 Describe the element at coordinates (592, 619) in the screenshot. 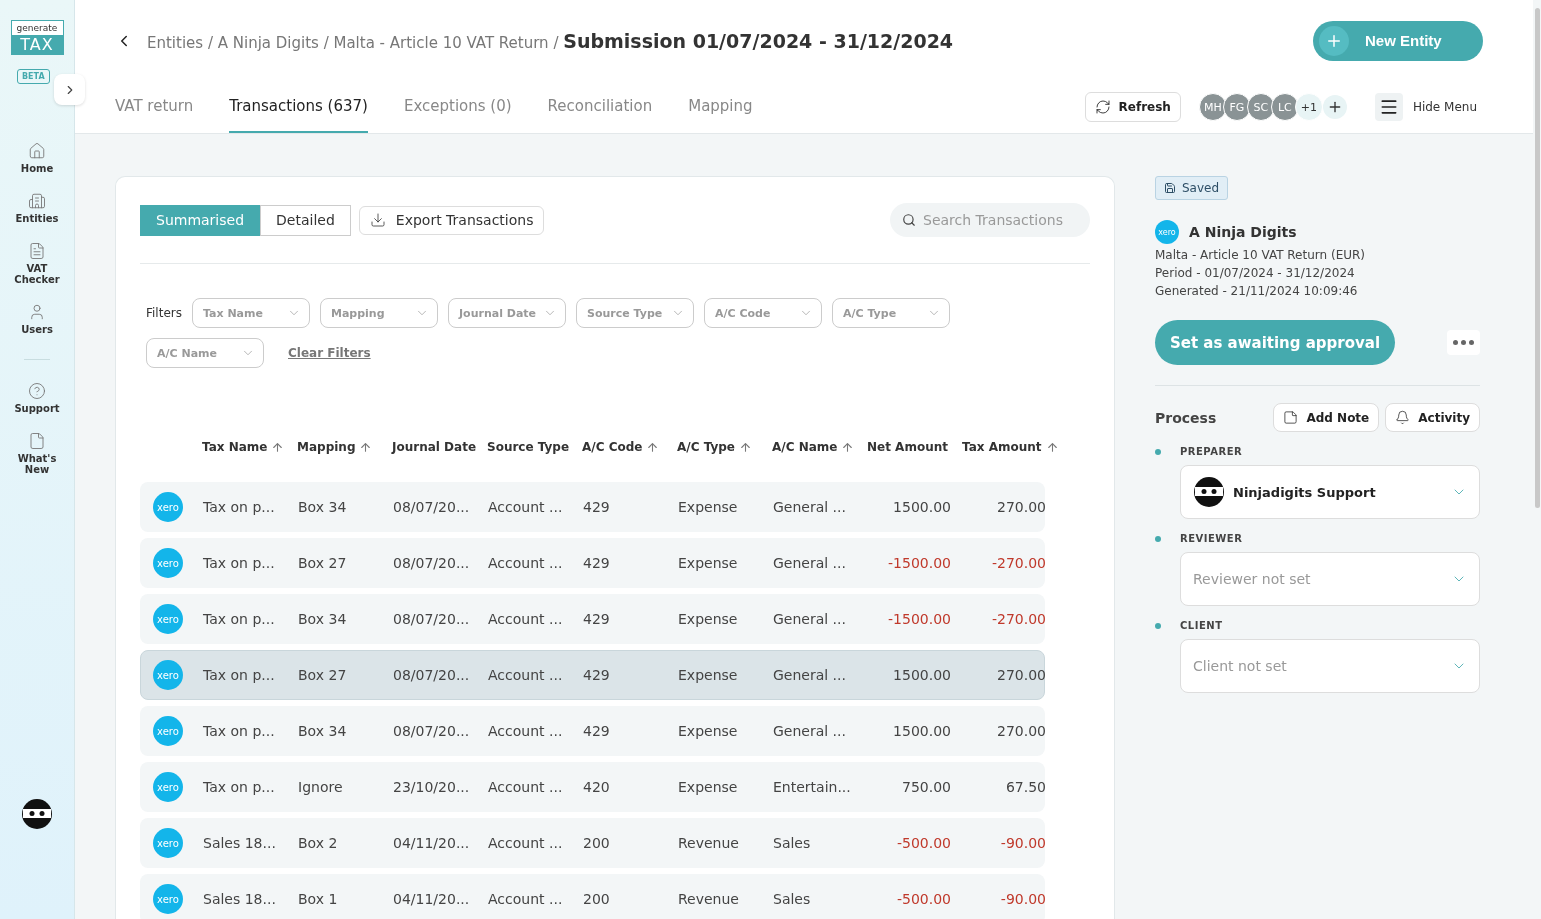

I see `table-row: xero Tax on p... Box 34 08/07/20... Account ... 429 Expense General ... -1500.00 -270.00` at that location.